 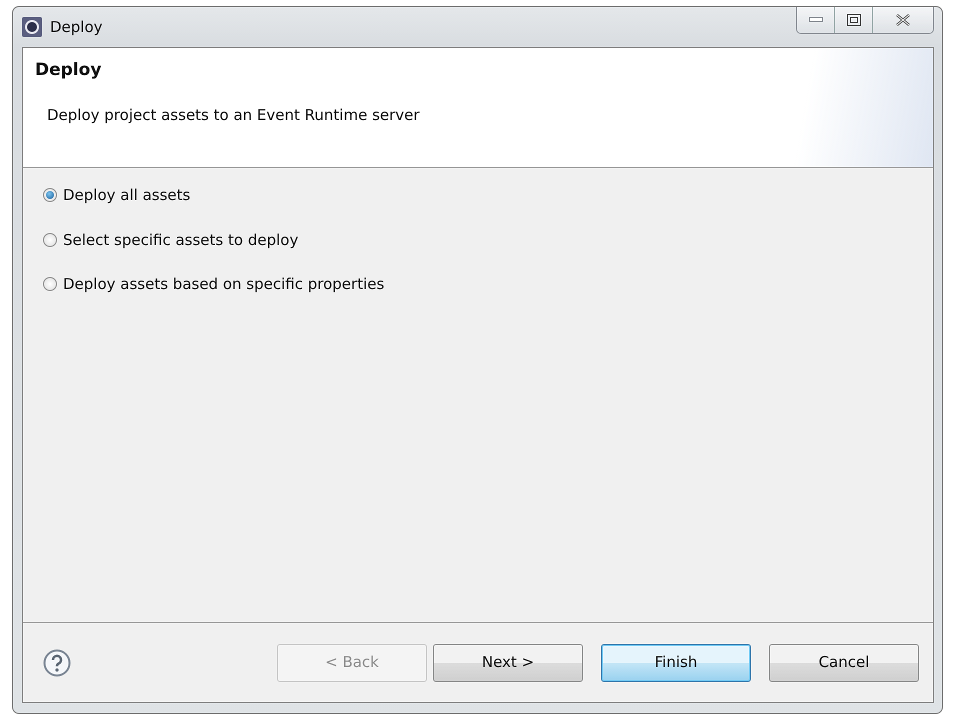 I want to click on dialog-button: Cancel, so click(x=844, y=663).